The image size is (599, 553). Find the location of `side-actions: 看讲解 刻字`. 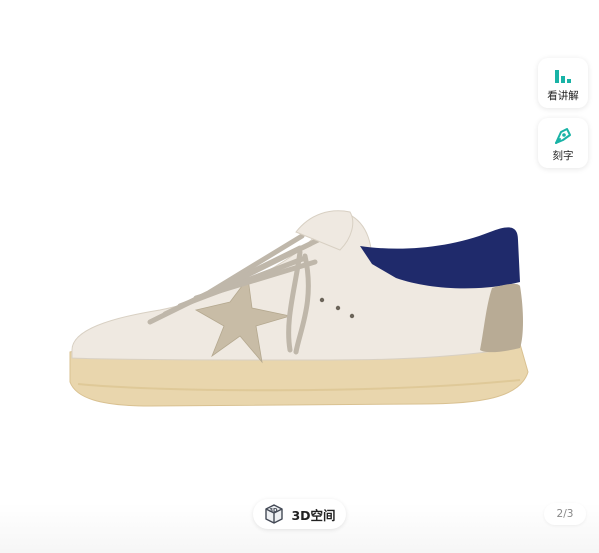

side-actions: 看讲解 刻字 is located at coordinates (563, 113).